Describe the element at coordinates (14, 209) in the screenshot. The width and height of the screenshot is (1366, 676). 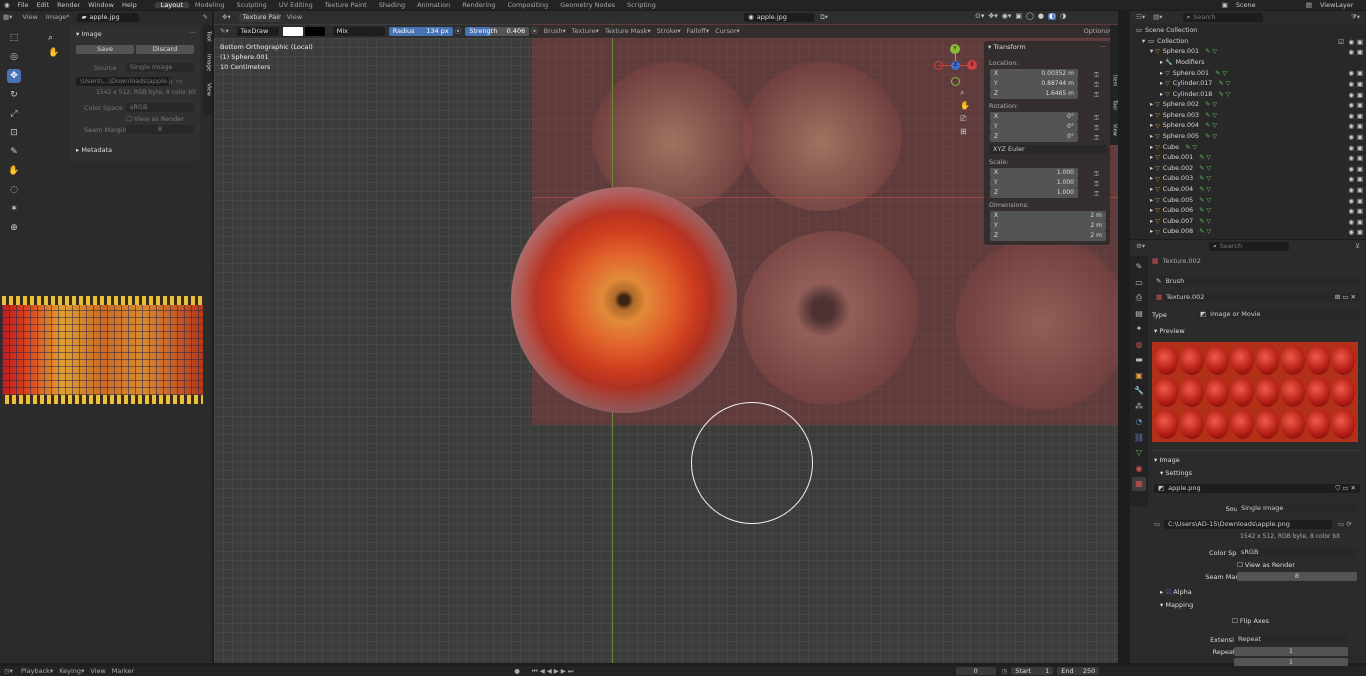
I see `pinch-tool-icon: ✶` at that location.